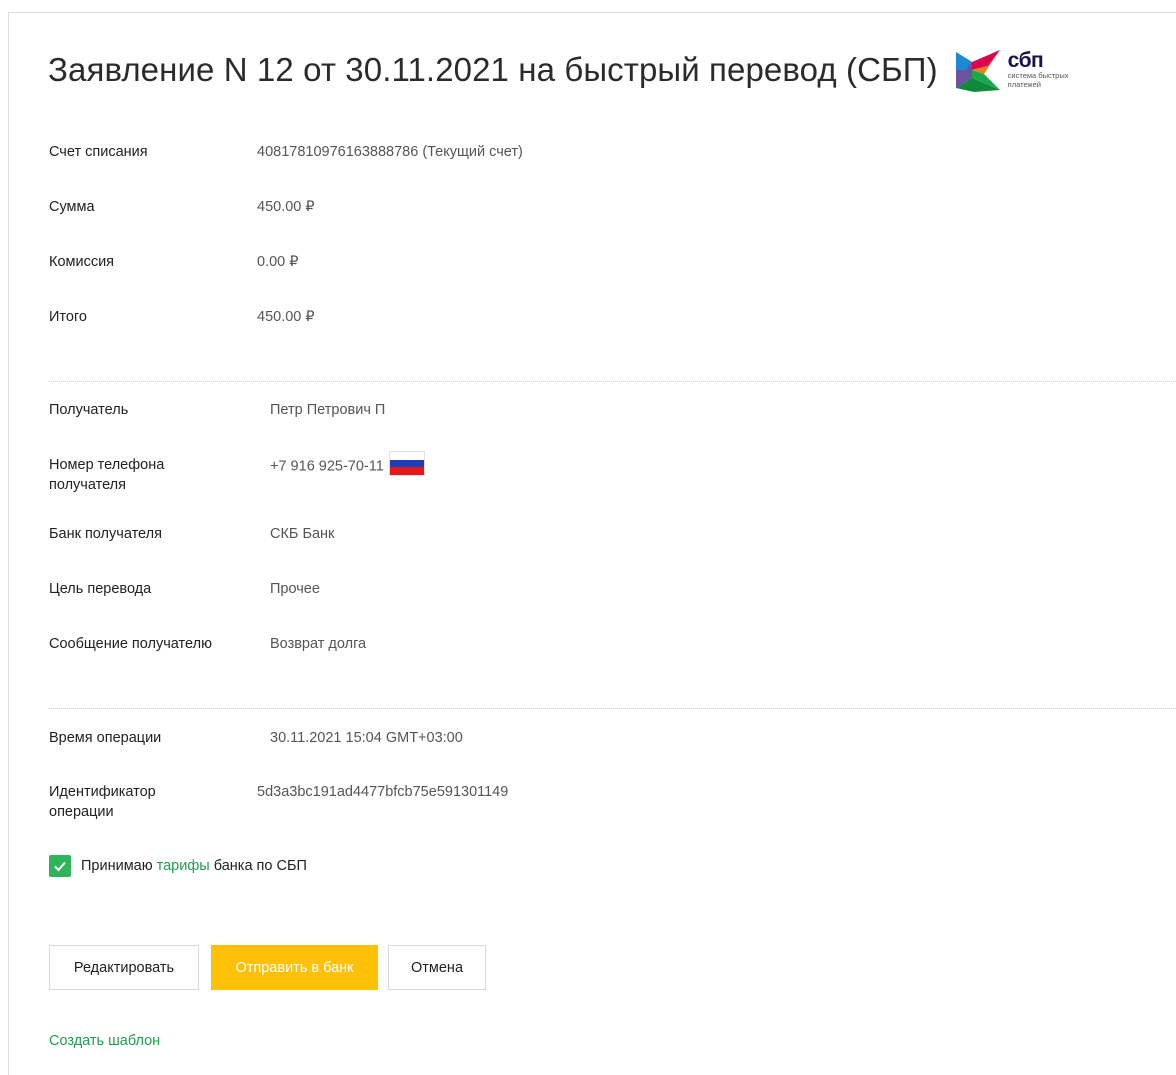 The width and height of the screenshot is (1176, 1075). What do you see at coordinates (295, 589) in the screenshot?
I see `detail-value: Прочее` at bounding box center [295, 589].